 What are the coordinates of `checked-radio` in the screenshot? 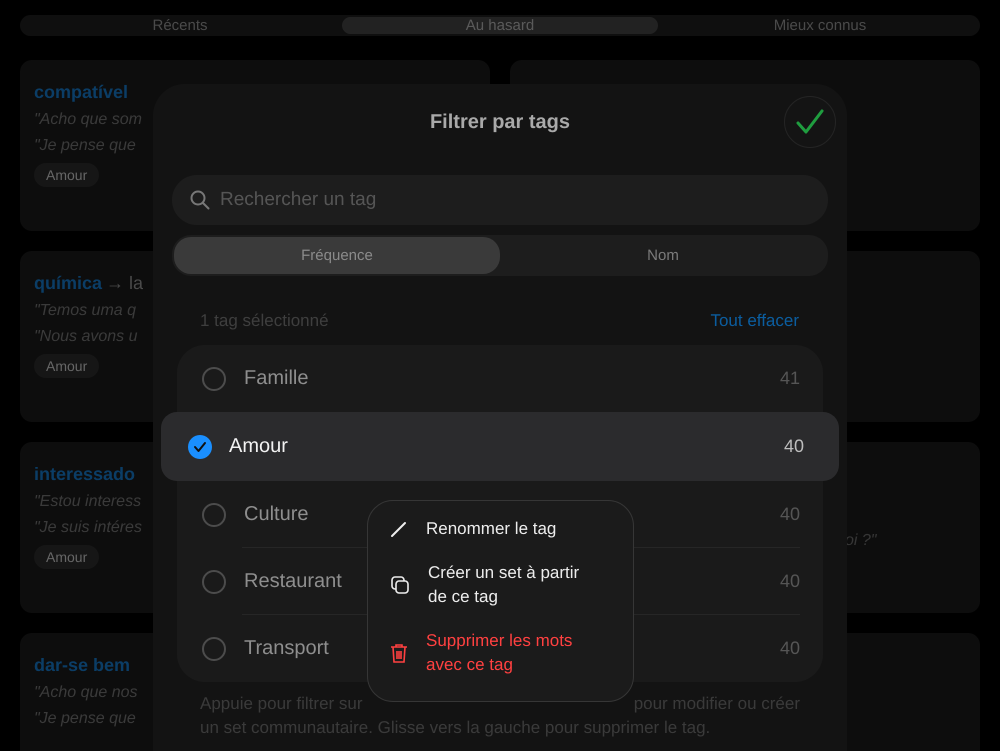 It's located at (200, 446).